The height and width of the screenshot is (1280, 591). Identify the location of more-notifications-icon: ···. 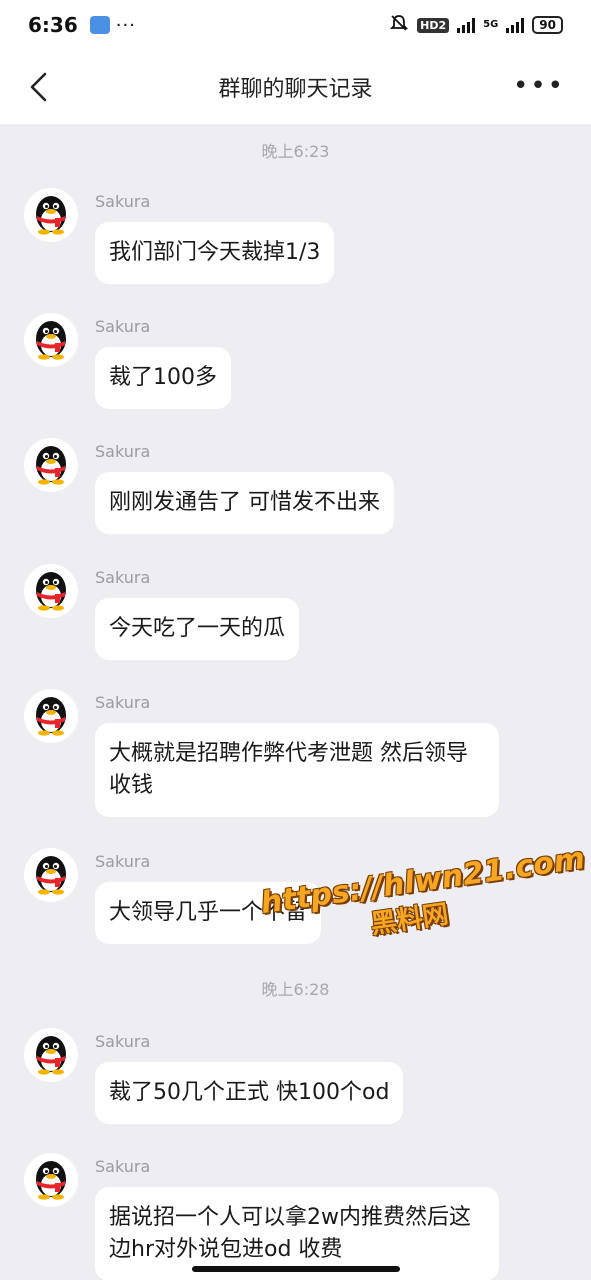
(125, 25).